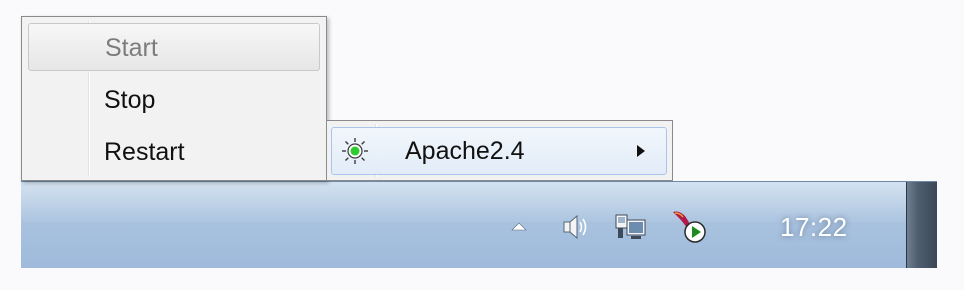 Image resolution: width=964 pixels, height=290 pixels. I want to click on submenu-arrow-icon, so click(641, 151).